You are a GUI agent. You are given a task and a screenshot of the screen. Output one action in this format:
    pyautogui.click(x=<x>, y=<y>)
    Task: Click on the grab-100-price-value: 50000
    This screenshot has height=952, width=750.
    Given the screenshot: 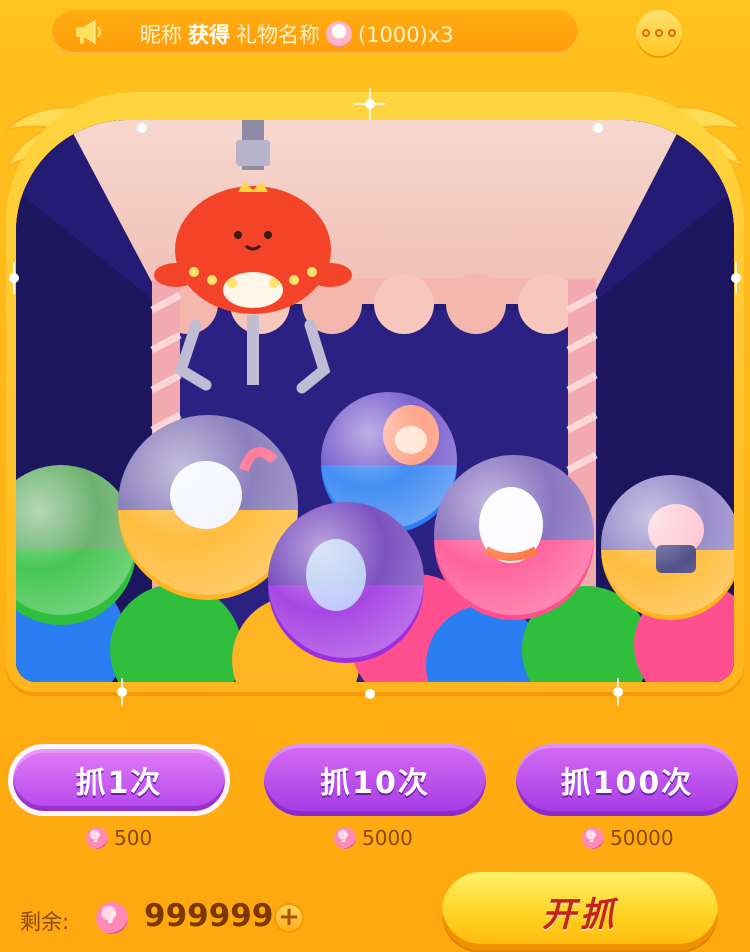 What is the action you would take?
    pyautogui.click(x=642, y=838)
    